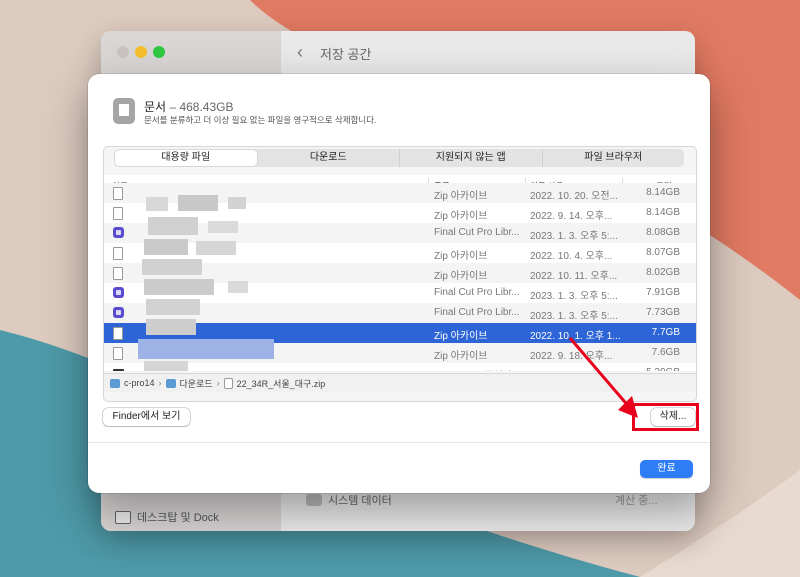 The width and height of the screenshot is (800, 577). I want to click on zip-file-icon, so click(228, 383).